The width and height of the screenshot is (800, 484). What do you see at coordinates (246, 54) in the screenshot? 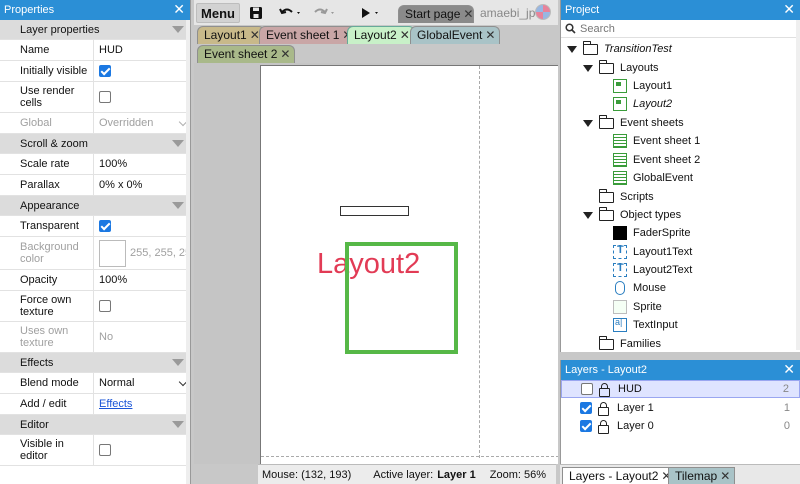
I see `tab-event-sheet-2: Event sheet 2 ✕` at bounding box center [246, 54].